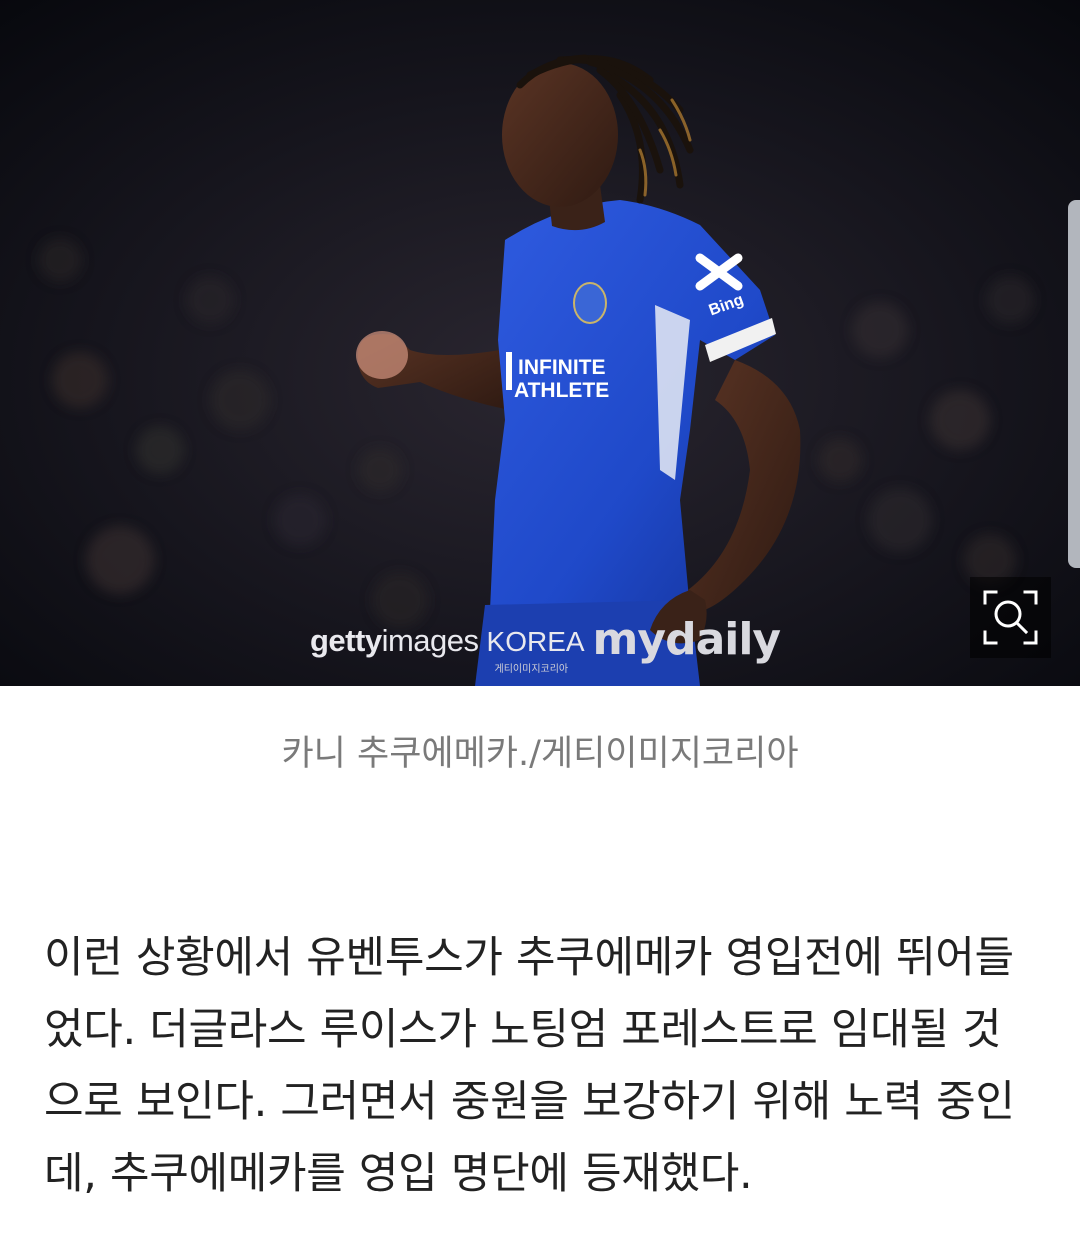 The width and height of the screenshot is (1080, 1246). What do you see at coordinates (430, 640) in the screenshot?
I see `getty-light-text: images` at bounding box center [430, 640].